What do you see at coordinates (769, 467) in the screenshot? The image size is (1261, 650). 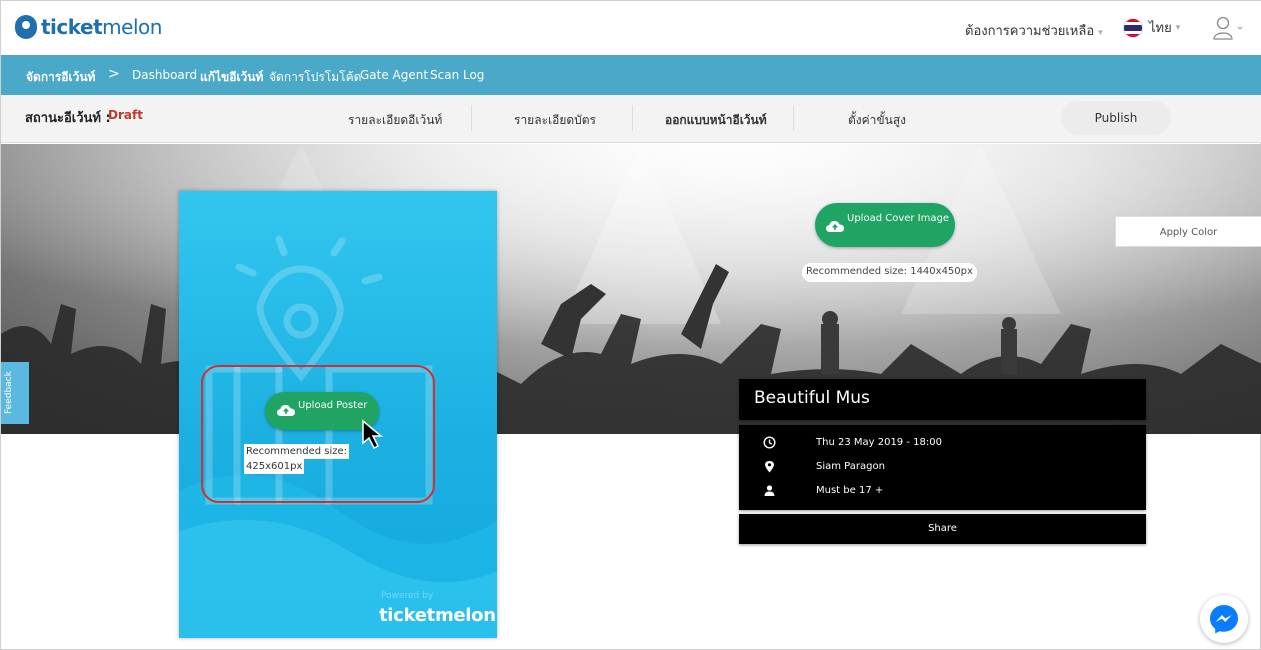 I see `location-pin-icon` at bounding box center [769, 467].